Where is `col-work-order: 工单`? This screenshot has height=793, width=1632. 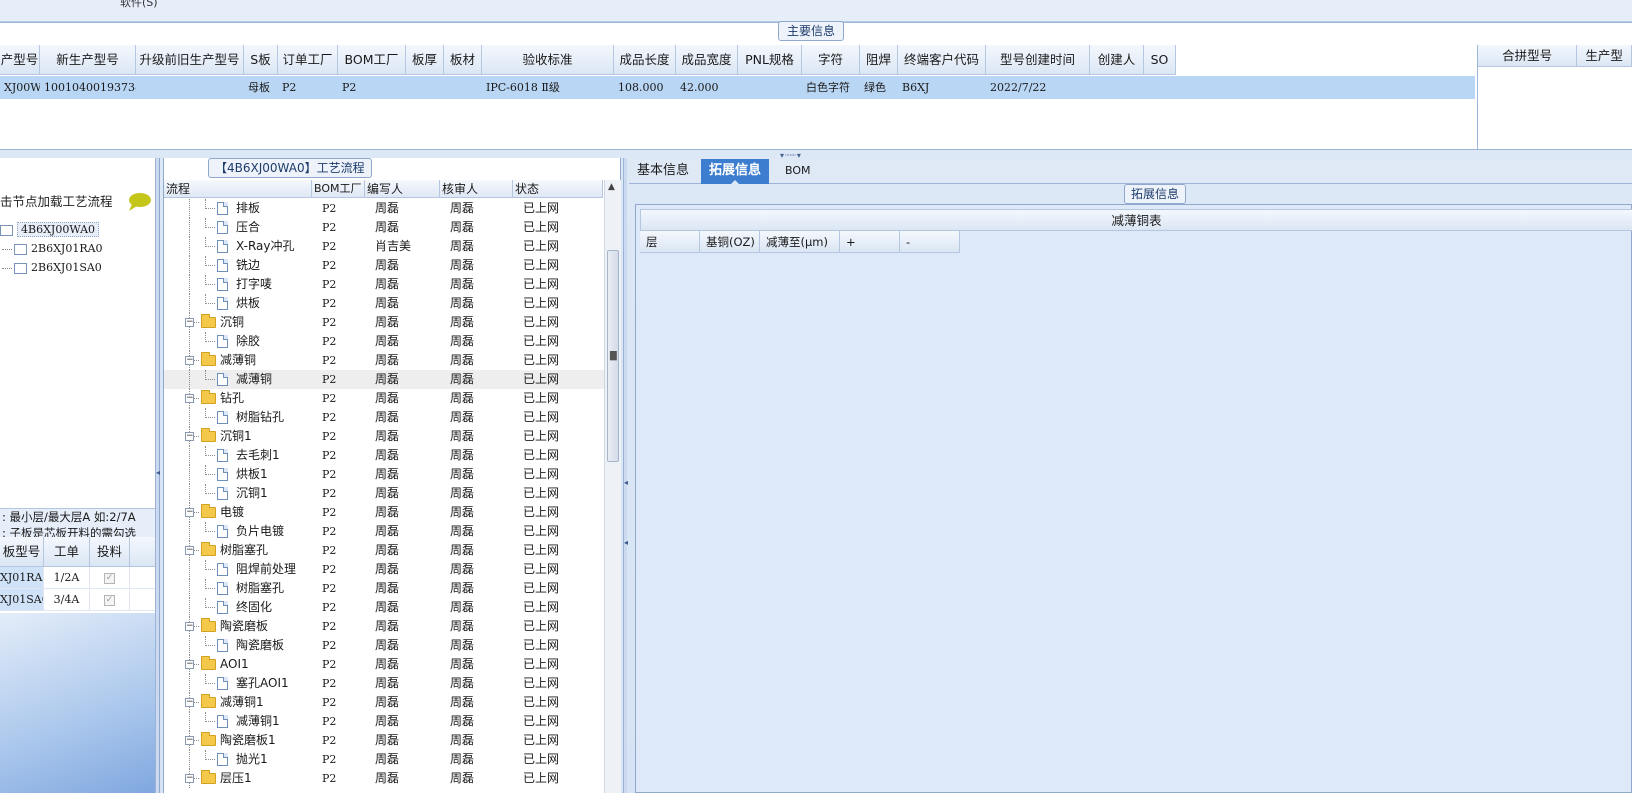 col-work-order: 工单 is located at coordinates (67, 551).